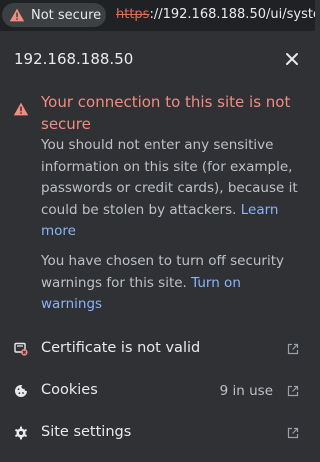 The image size is (320, 462). I want to click on security-chip-label: Not secure, so click(66, 15).